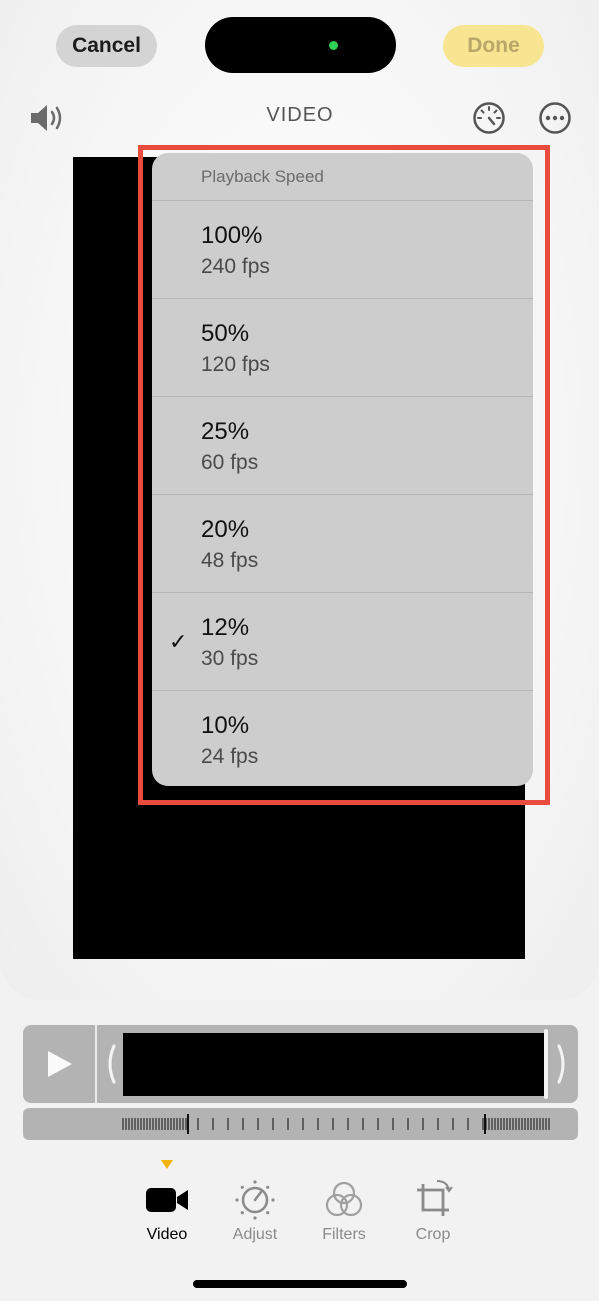 The image size is (599, 1301). I want to click on speed-option-20: 20% 48 fps, so click(342, 544).